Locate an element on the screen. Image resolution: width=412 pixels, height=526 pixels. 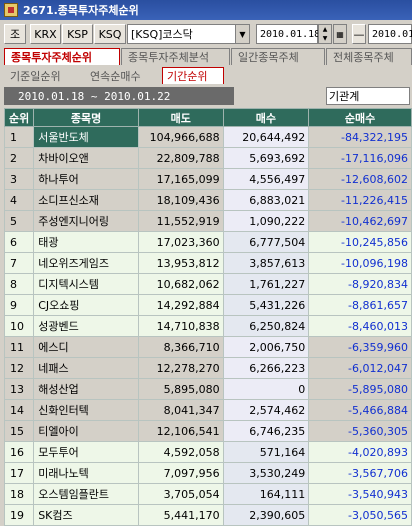
market-select: [KSQ]코스닥 ▼ is located at coordinates (188, 34).